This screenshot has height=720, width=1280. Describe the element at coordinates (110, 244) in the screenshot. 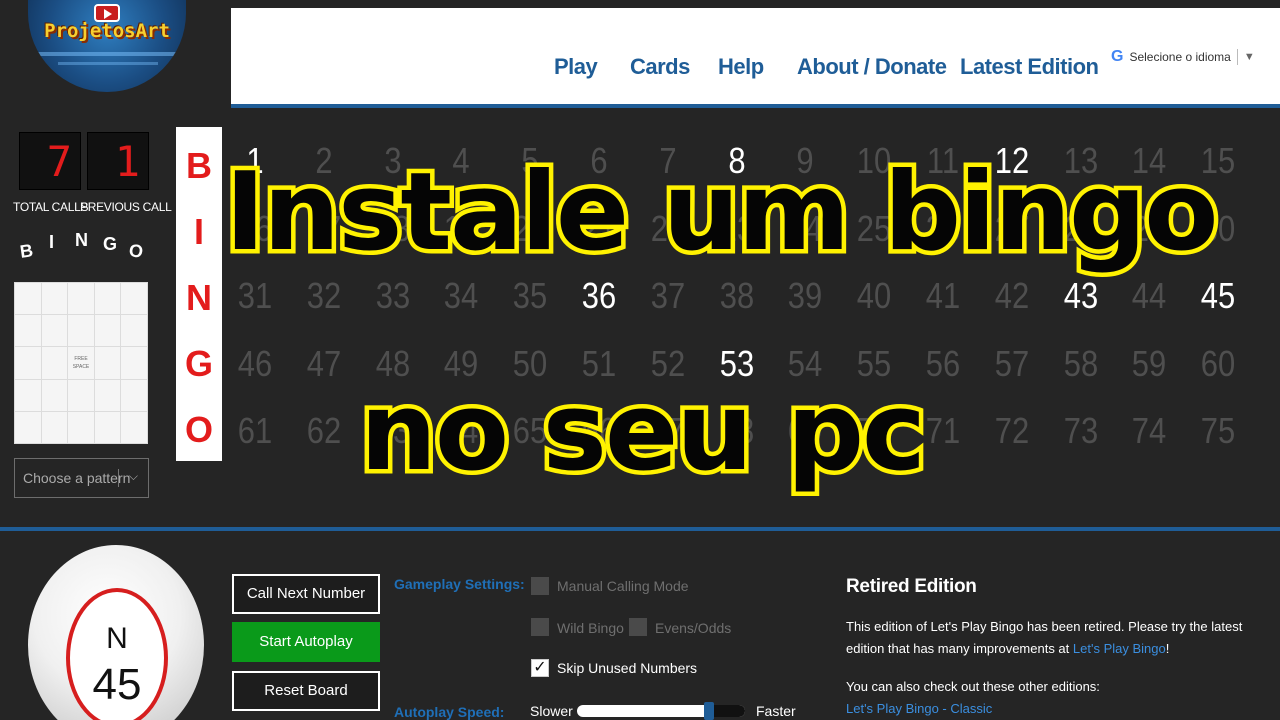

I see `card-letter: G` at that location.